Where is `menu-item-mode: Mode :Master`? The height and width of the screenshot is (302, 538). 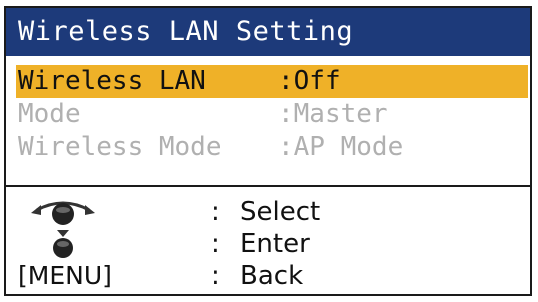
menu-item-mode: Mode :Master is located at coordinates (273, 114).